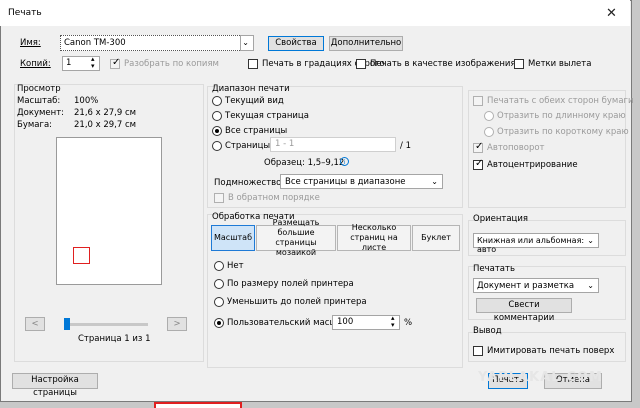 The width and height of the screenshot is (640, 408). I want to click on simulate-overprint-checkbox, so click(478, 351).